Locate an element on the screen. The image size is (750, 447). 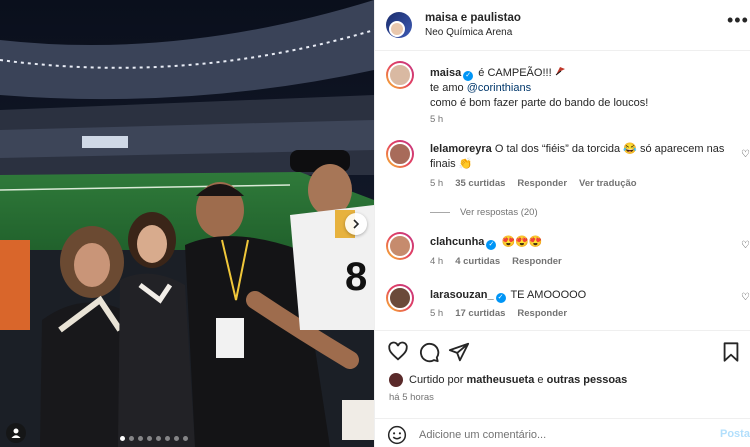
view-replies-button: Ver respostas (20) is located at coordinates (484, 212).